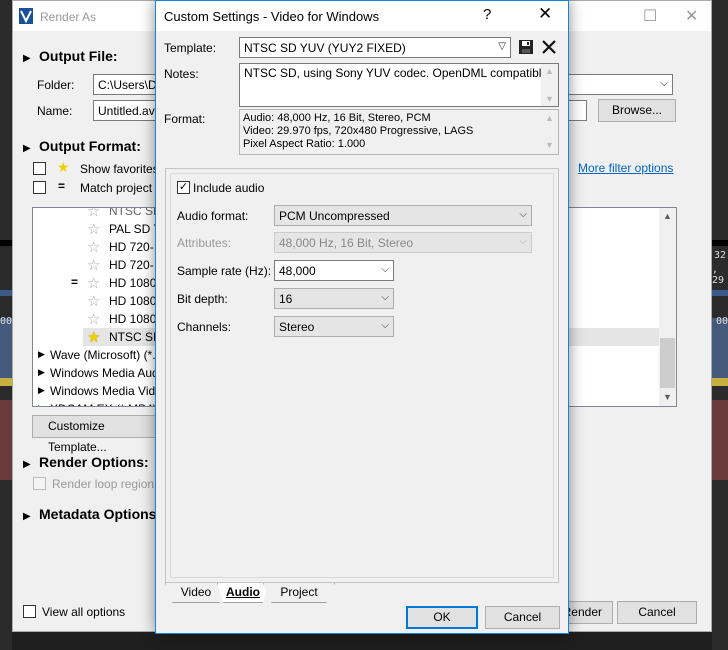 This screenshot has height=650, width=728. What do you see at coordinates (39, 168) in the screenshot?
I see `show-favorites-checkbox` at bounding box center [39, 168].